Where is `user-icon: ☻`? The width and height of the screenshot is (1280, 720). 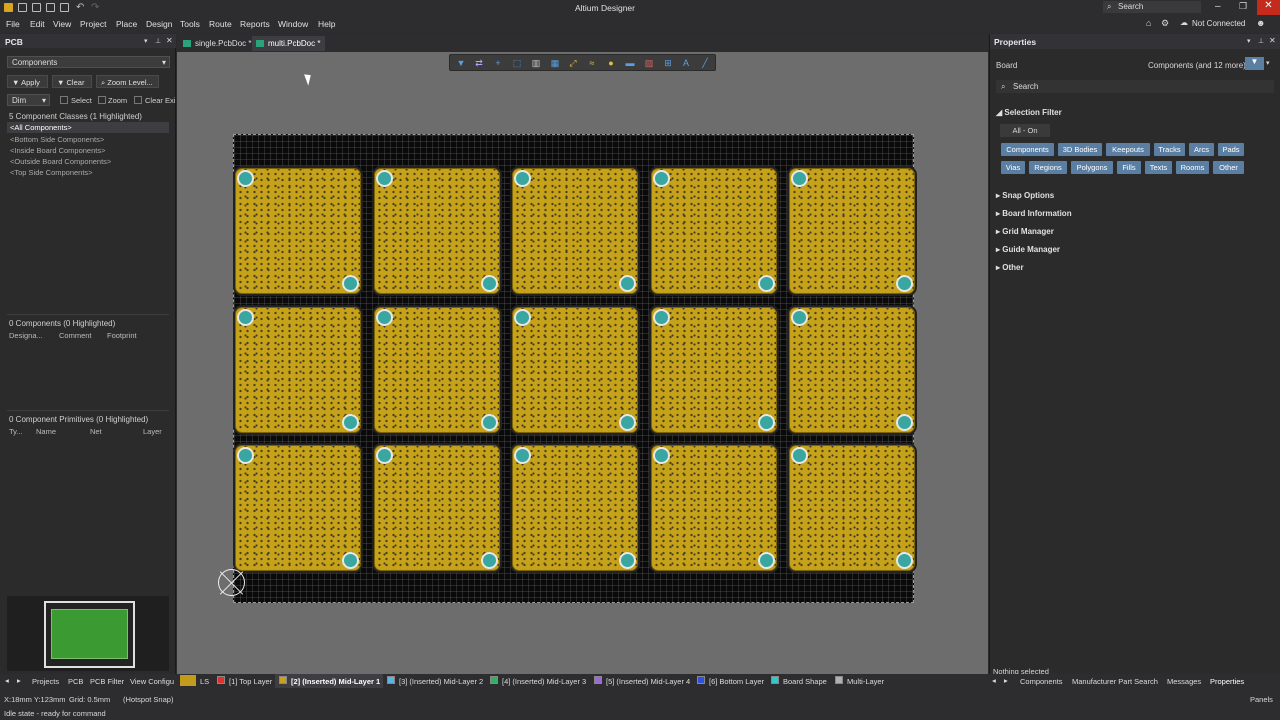 user-icon: ☻ is located at coordinates (1260, 23).